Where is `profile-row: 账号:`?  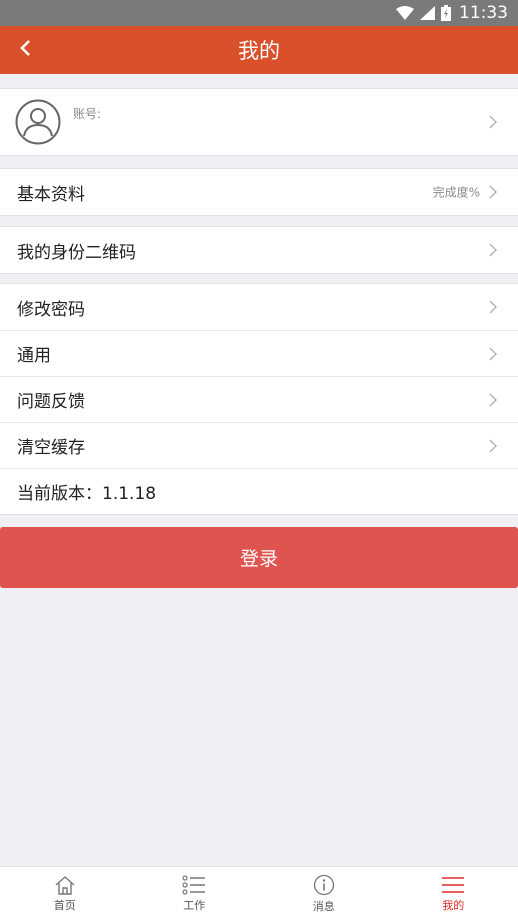
profile-row: 账号: is located at coordinates (259, 122).